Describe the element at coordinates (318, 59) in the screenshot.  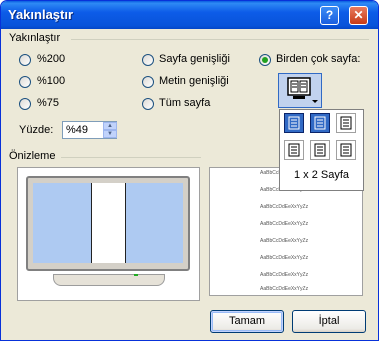
I see `radio-many-pages-label: Birden çok sayfa:` at that location.